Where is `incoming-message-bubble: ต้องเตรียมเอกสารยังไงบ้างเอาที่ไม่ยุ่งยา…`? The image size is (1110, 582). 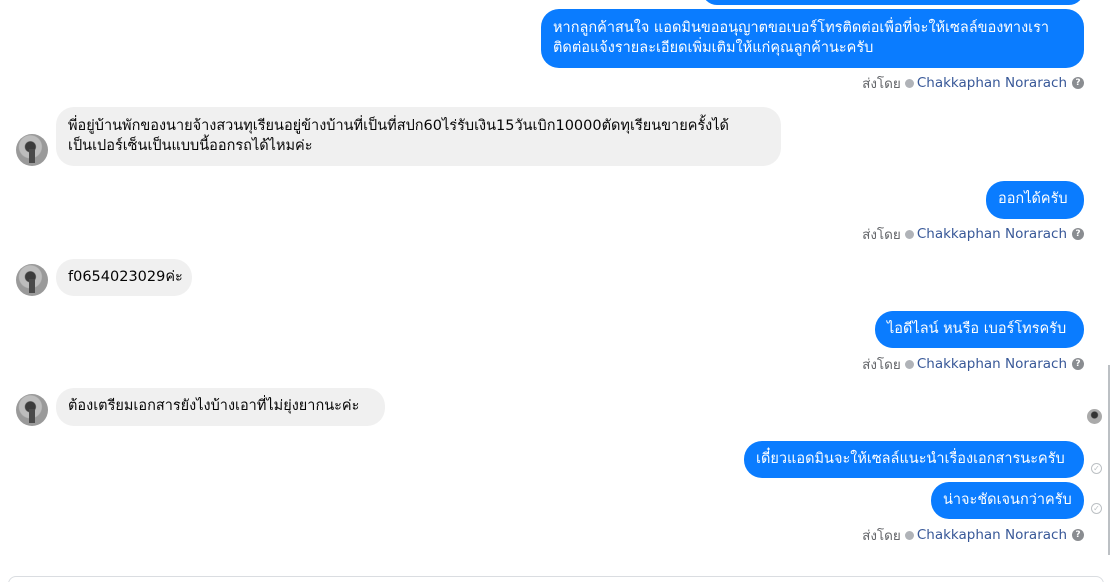 incoming-message-bubble: ต้องเตรียมเอกสารยังไงบ้างเอาที่ไม่ยุ่งยา… is located at coordinates (220, 407).